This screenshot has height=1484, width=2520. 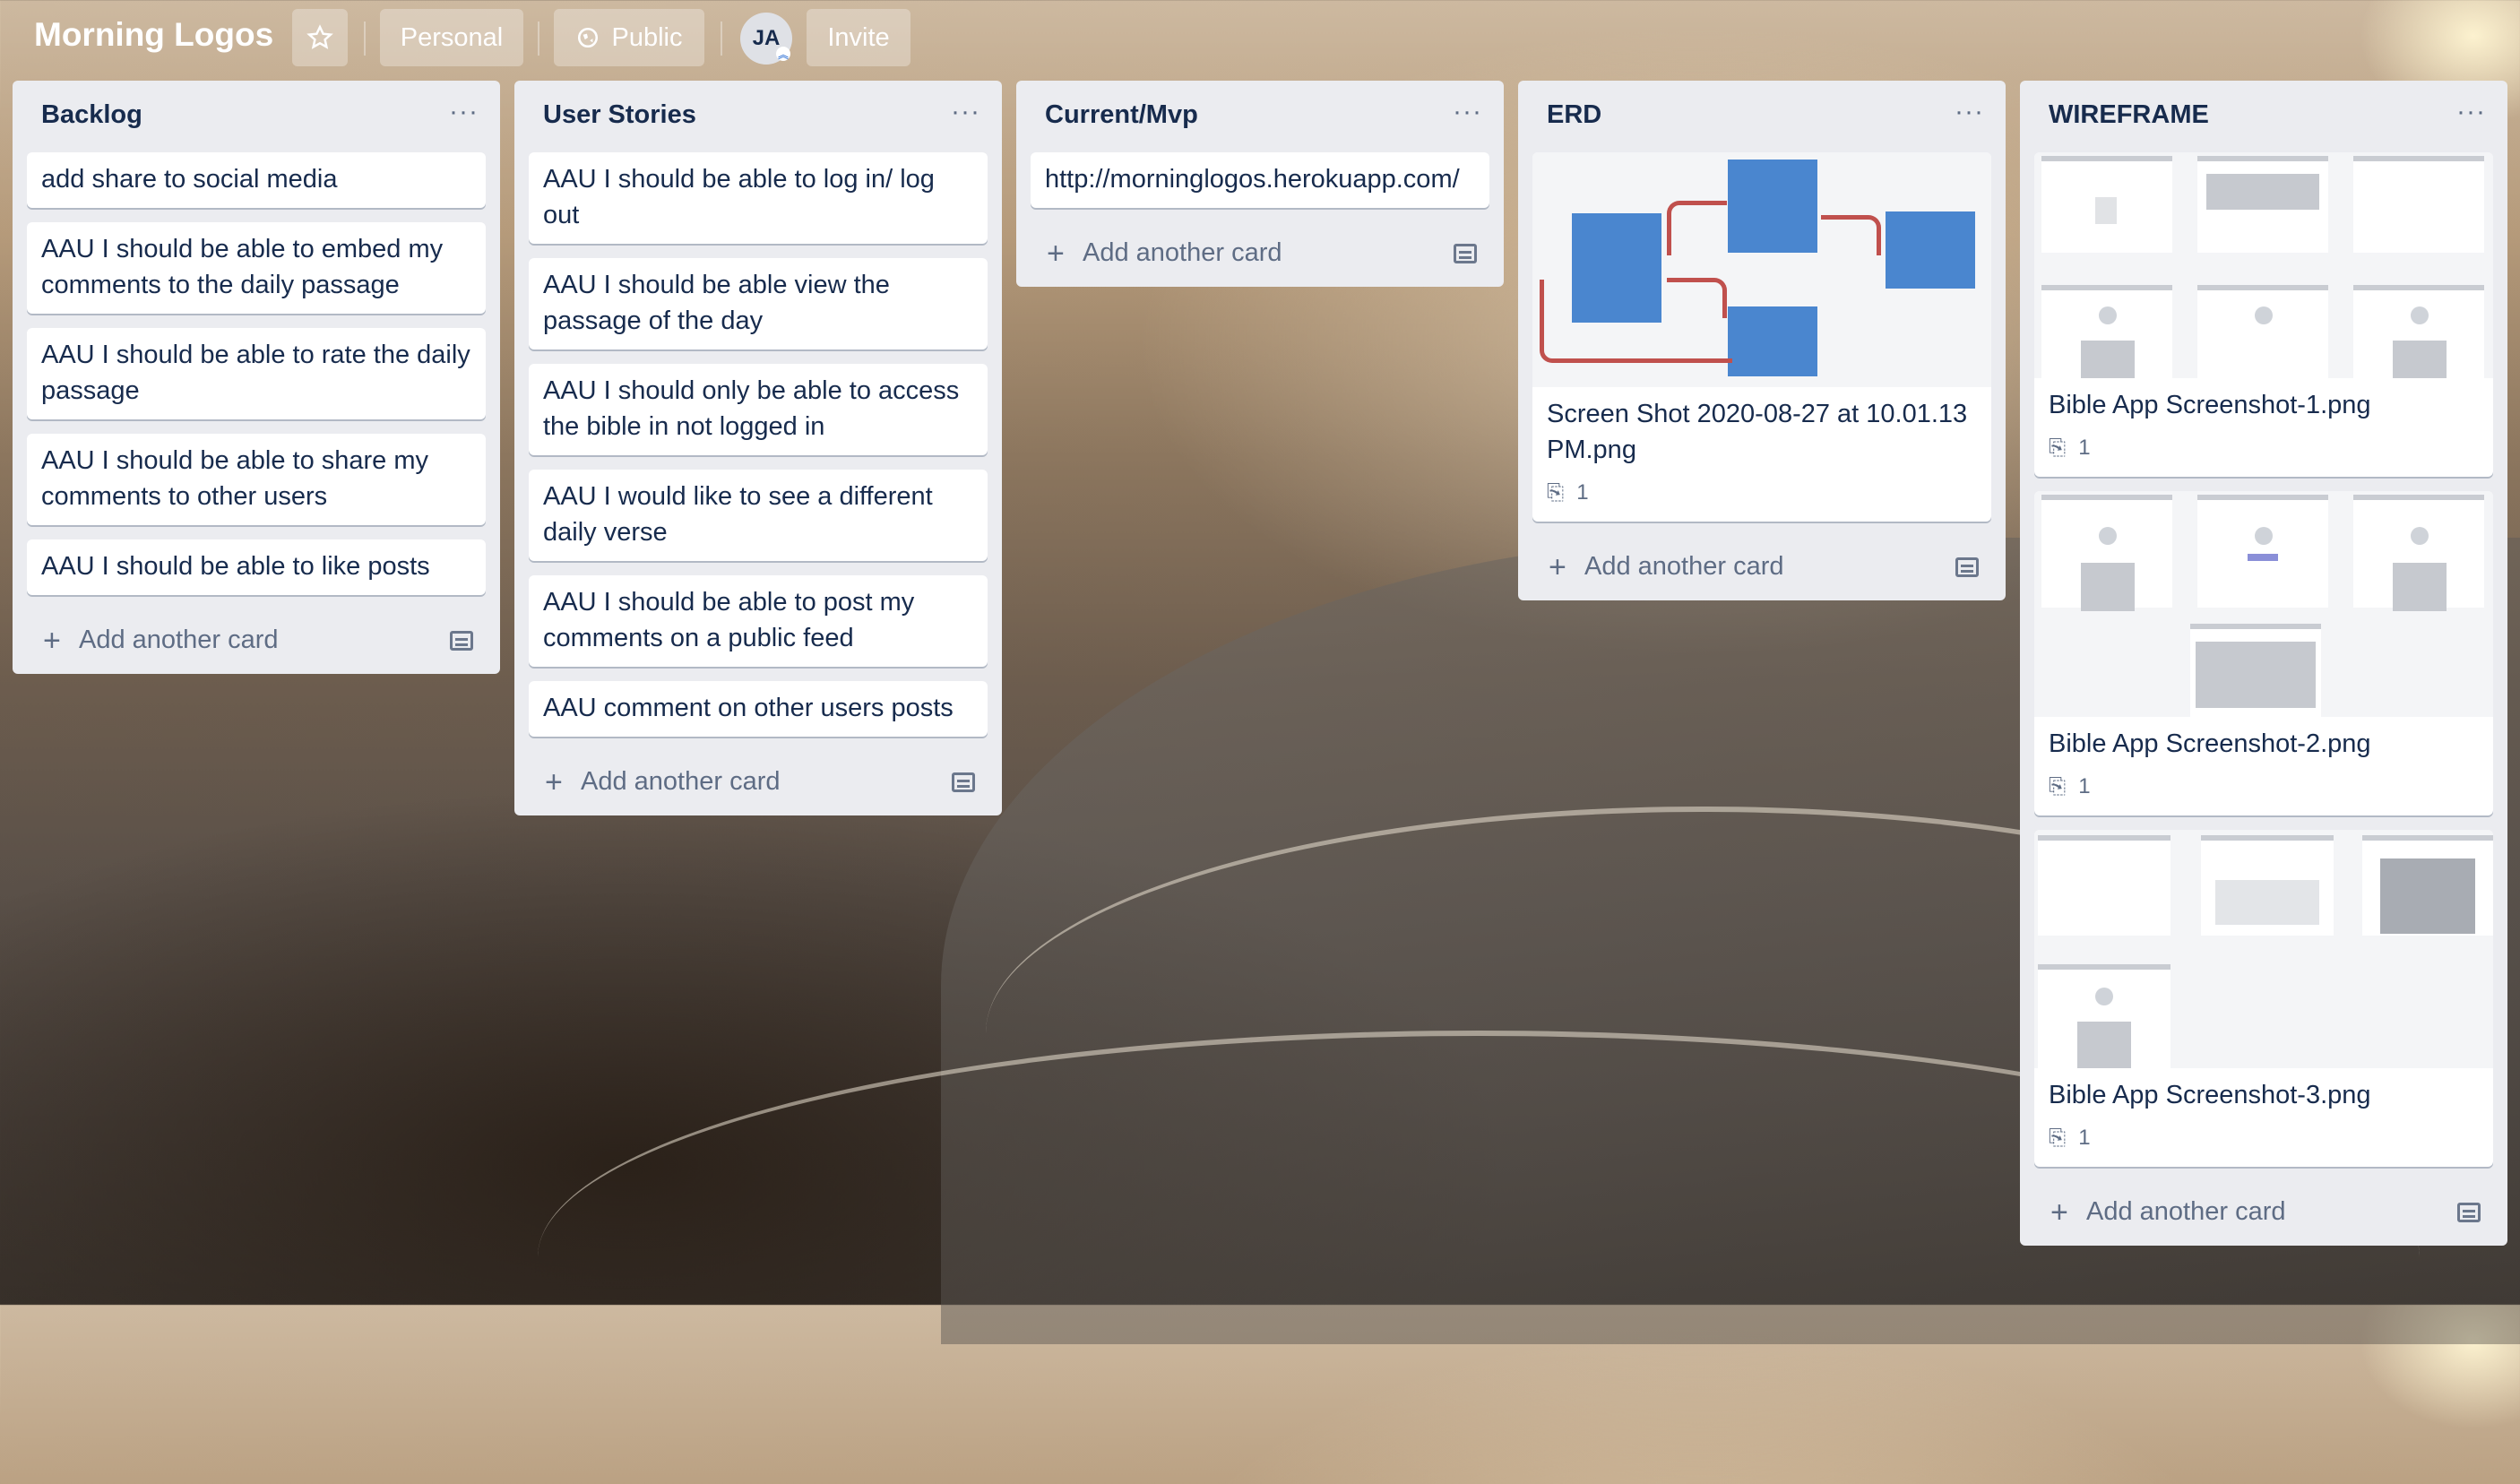 What do you see at coordinates (758, 198) in the screenshot?
I see `list-card: AAU I should be able to log in/ log out` at bounding box center [758, 198].